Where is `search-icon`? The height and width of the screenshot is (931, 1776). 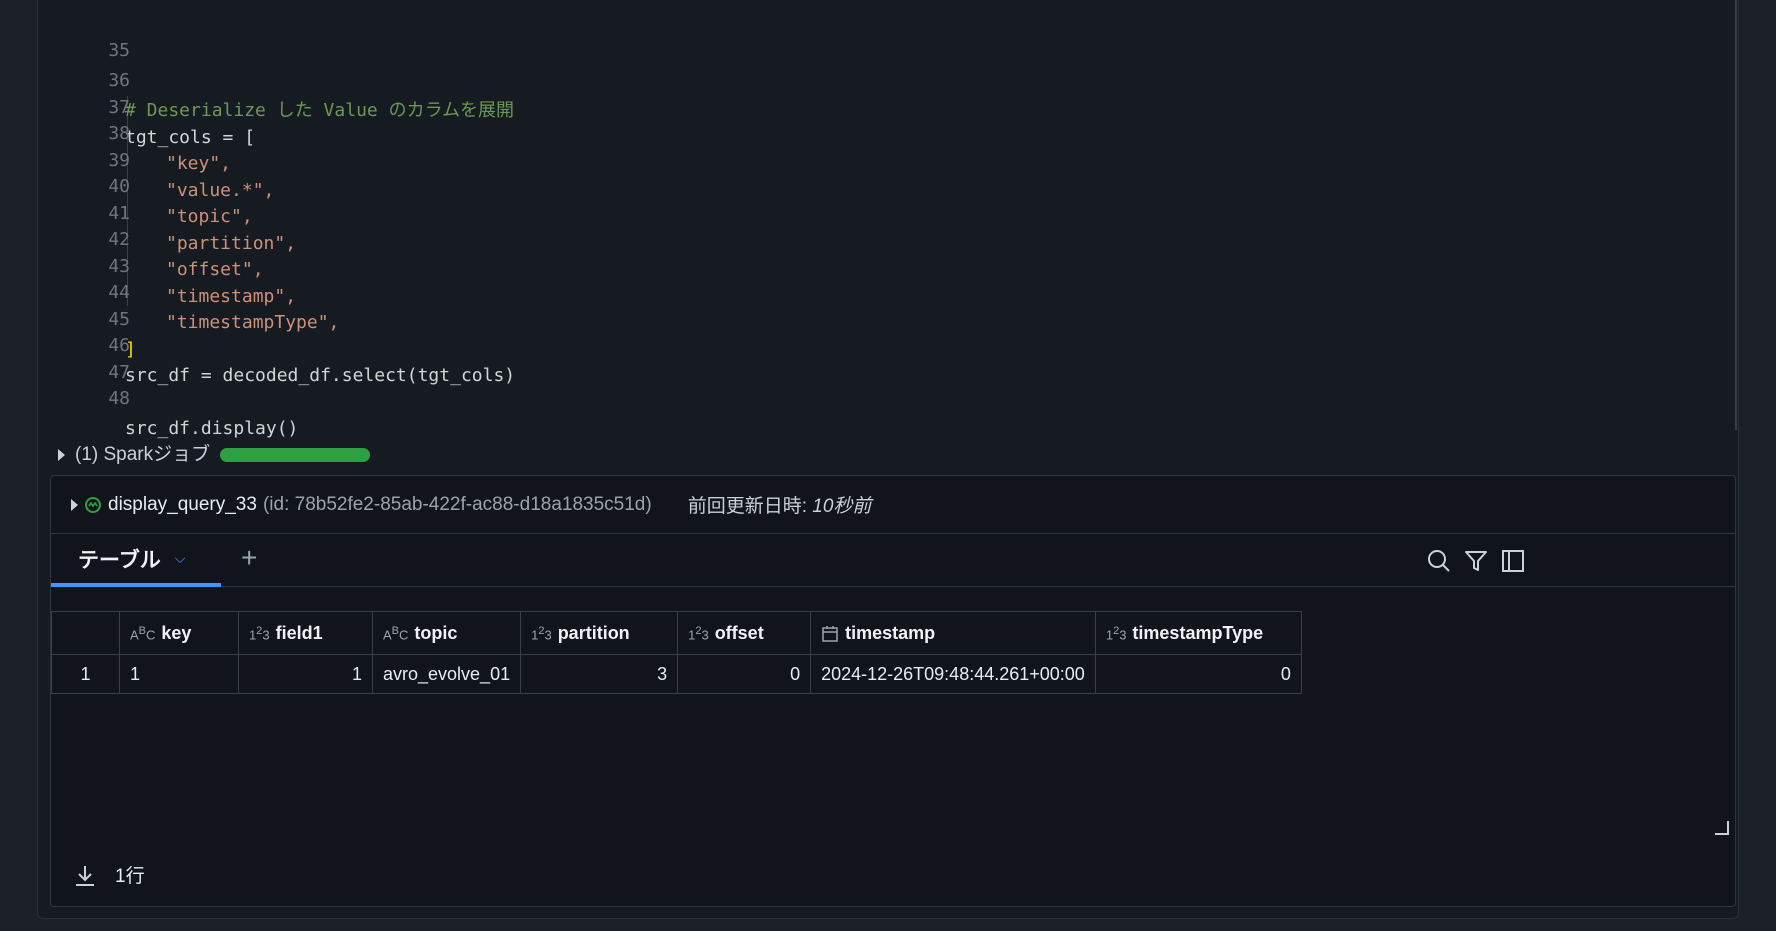 search-icon is located at coordinates (1439, 561).